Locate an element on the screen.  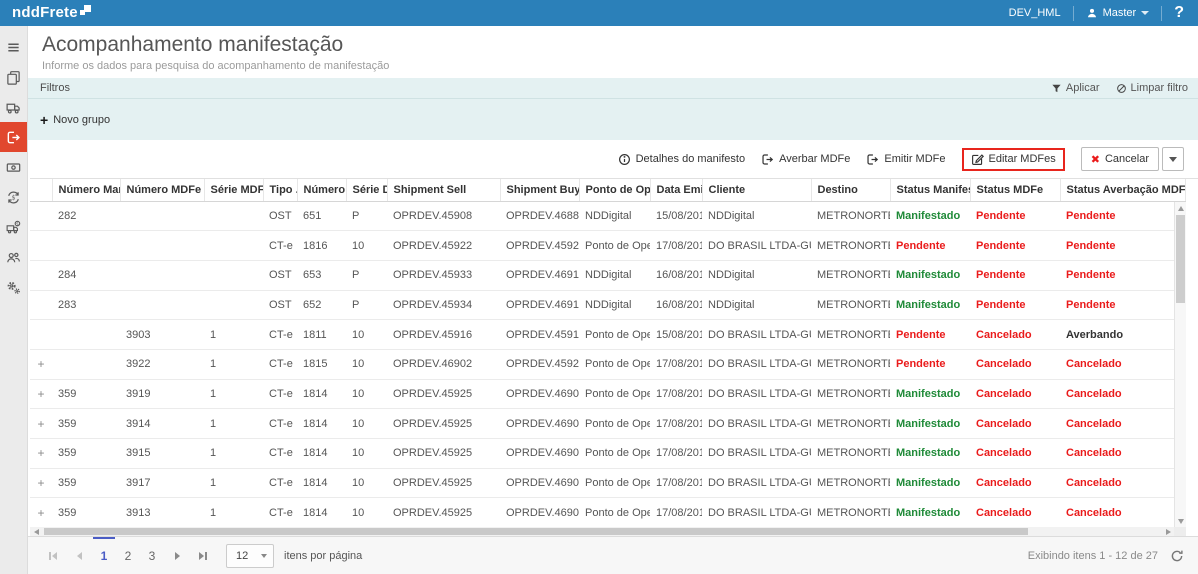
cell-shipment_sell: OPRDEV.45916 is located at coordinates (443, 334).